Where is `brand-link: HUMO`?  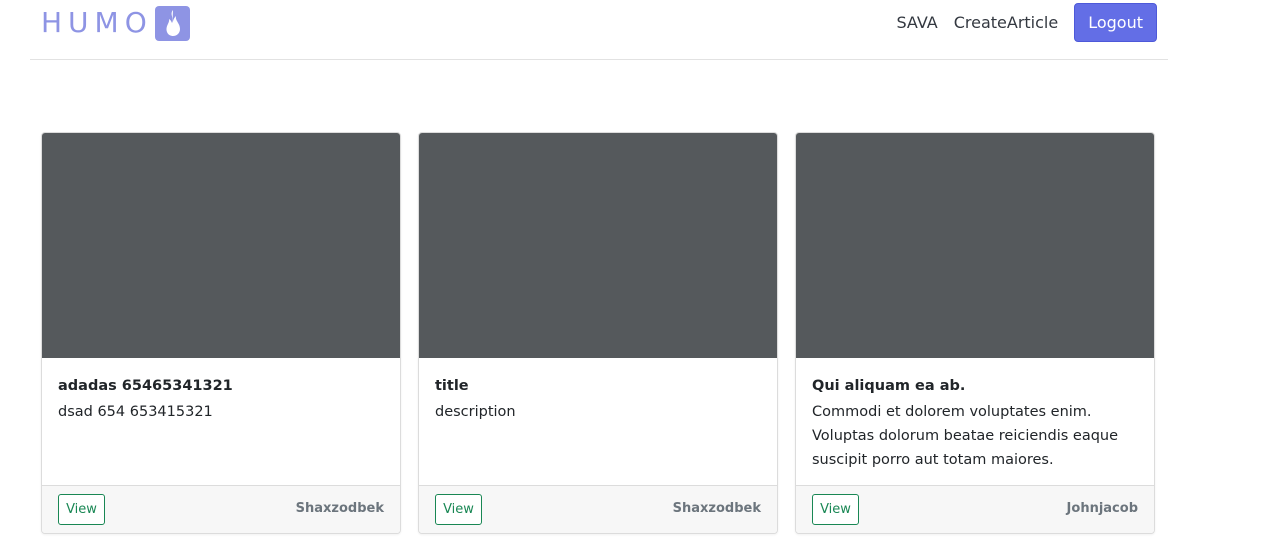
brand-link: HUMO is located at coordinates (115, 23).